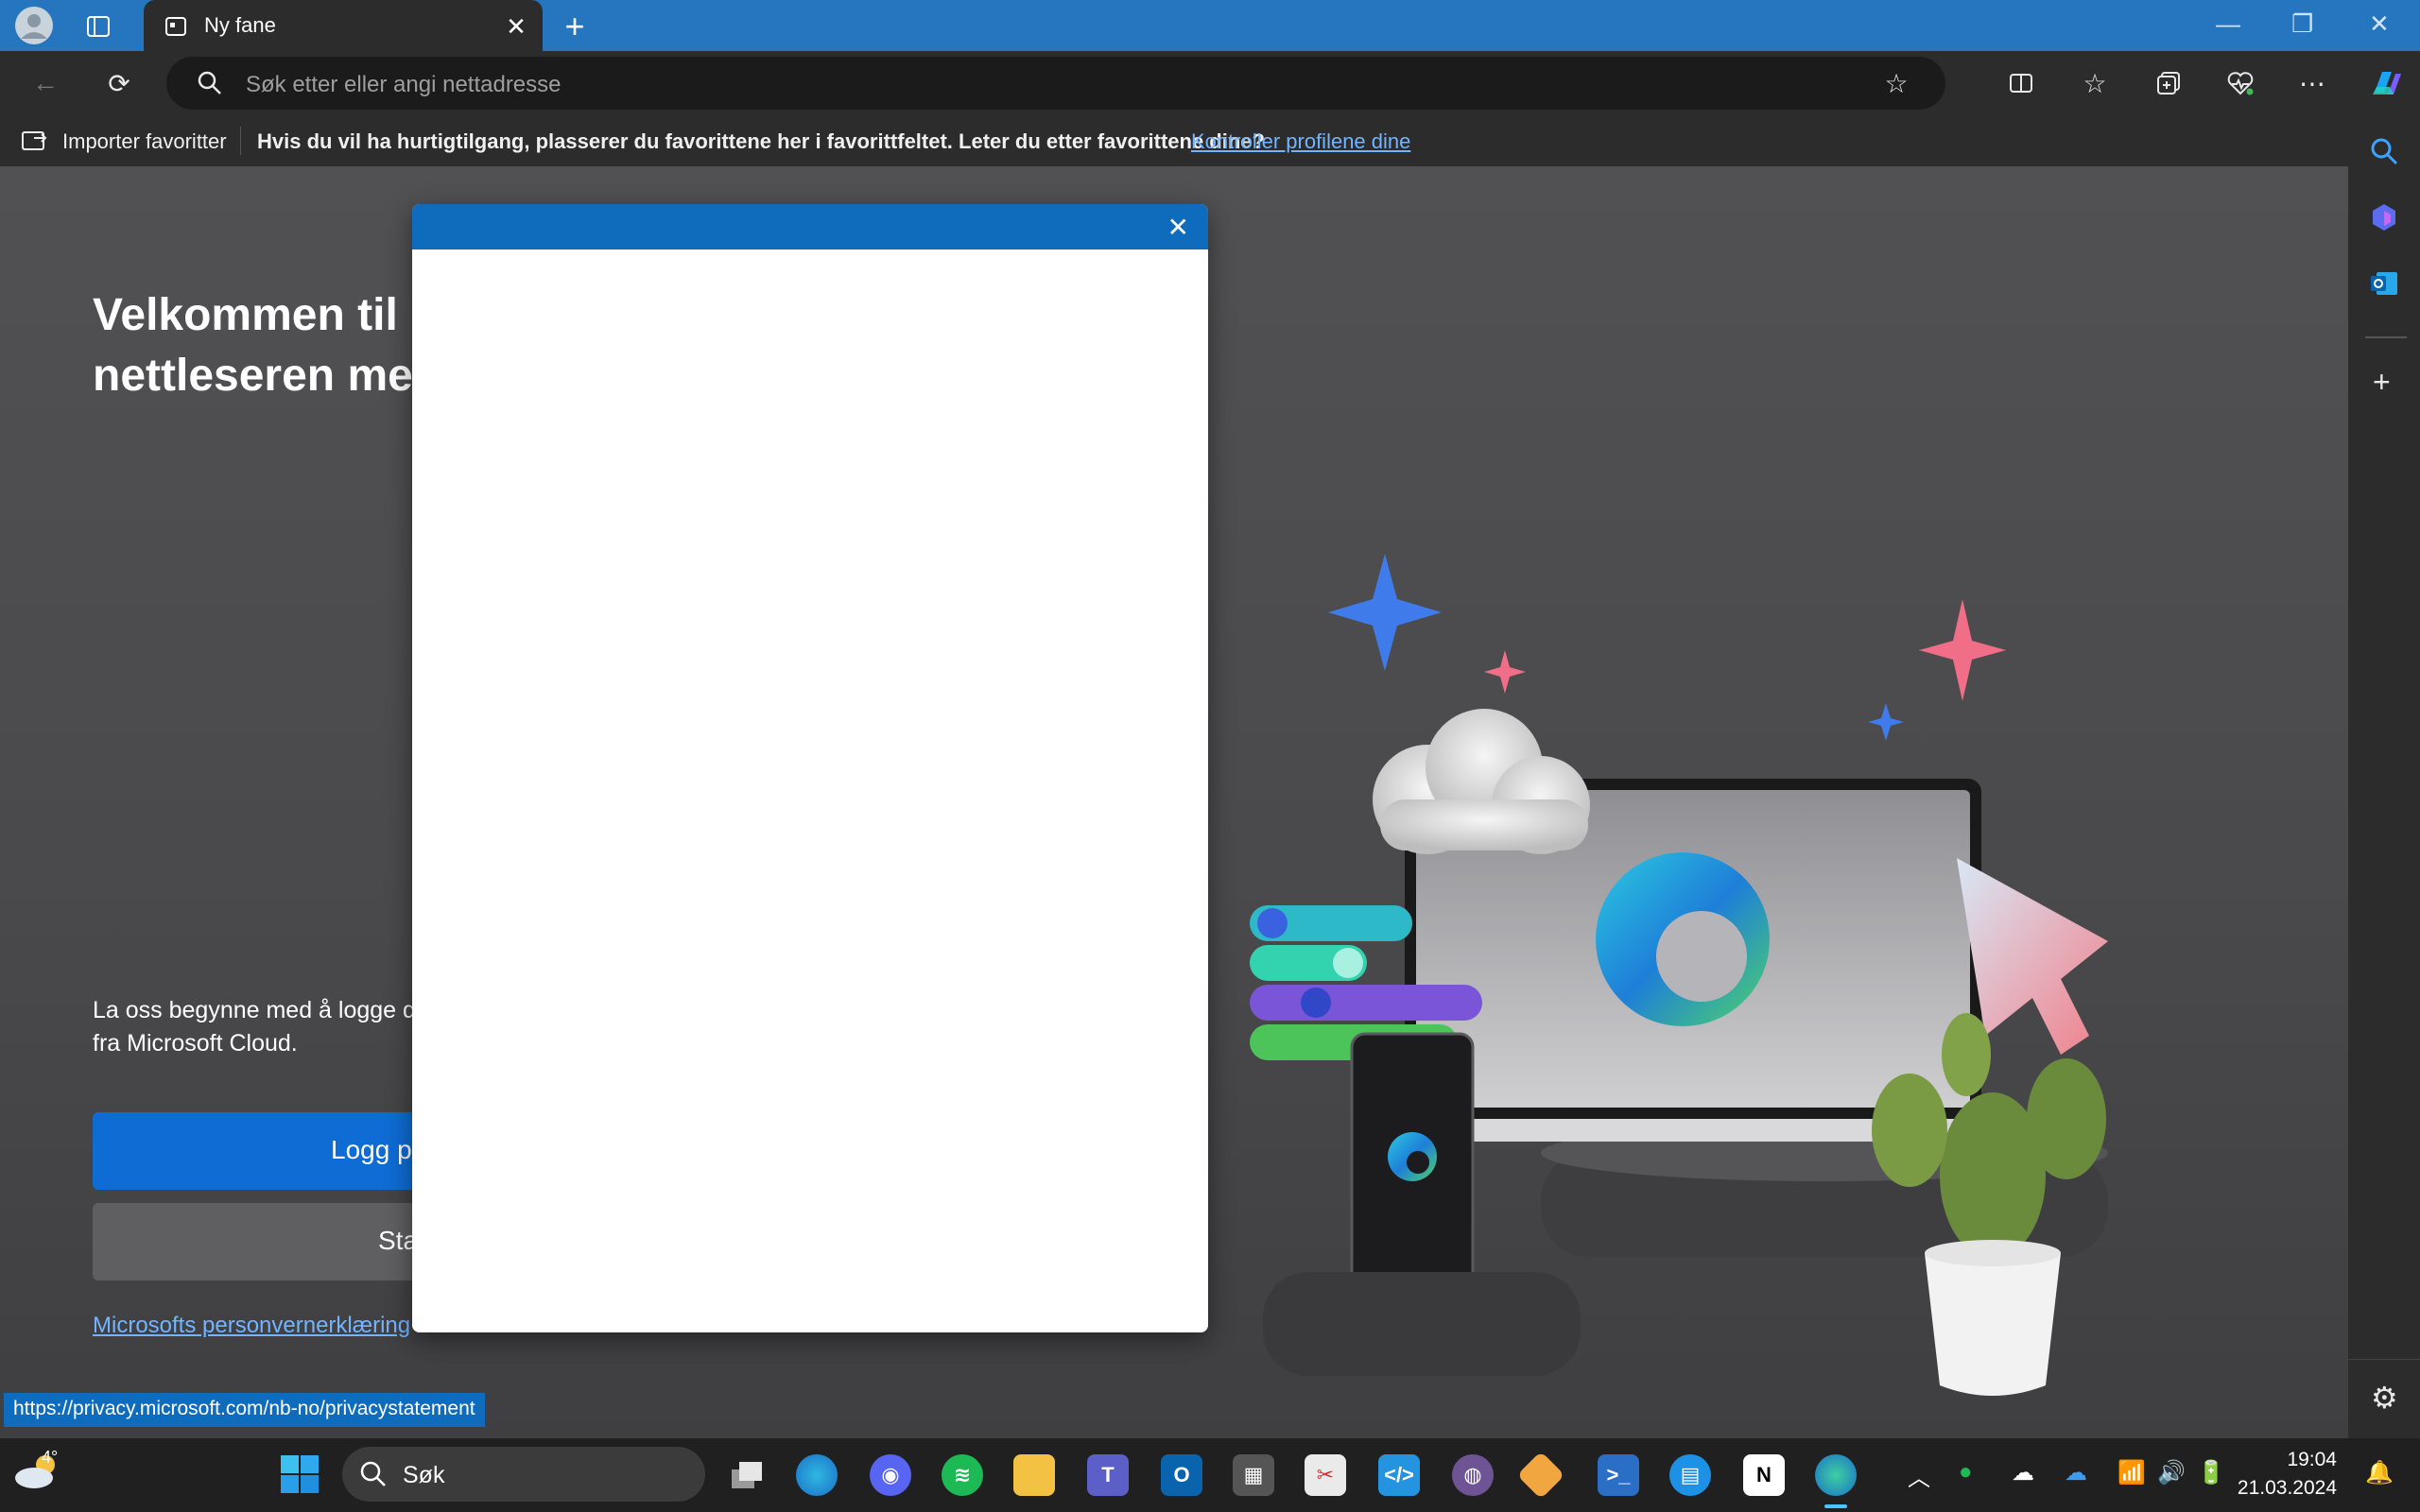  What do you see at coordinates (34, 25) in the screenshot?
I see `profile-avatar` at bounding box center [34, 25].